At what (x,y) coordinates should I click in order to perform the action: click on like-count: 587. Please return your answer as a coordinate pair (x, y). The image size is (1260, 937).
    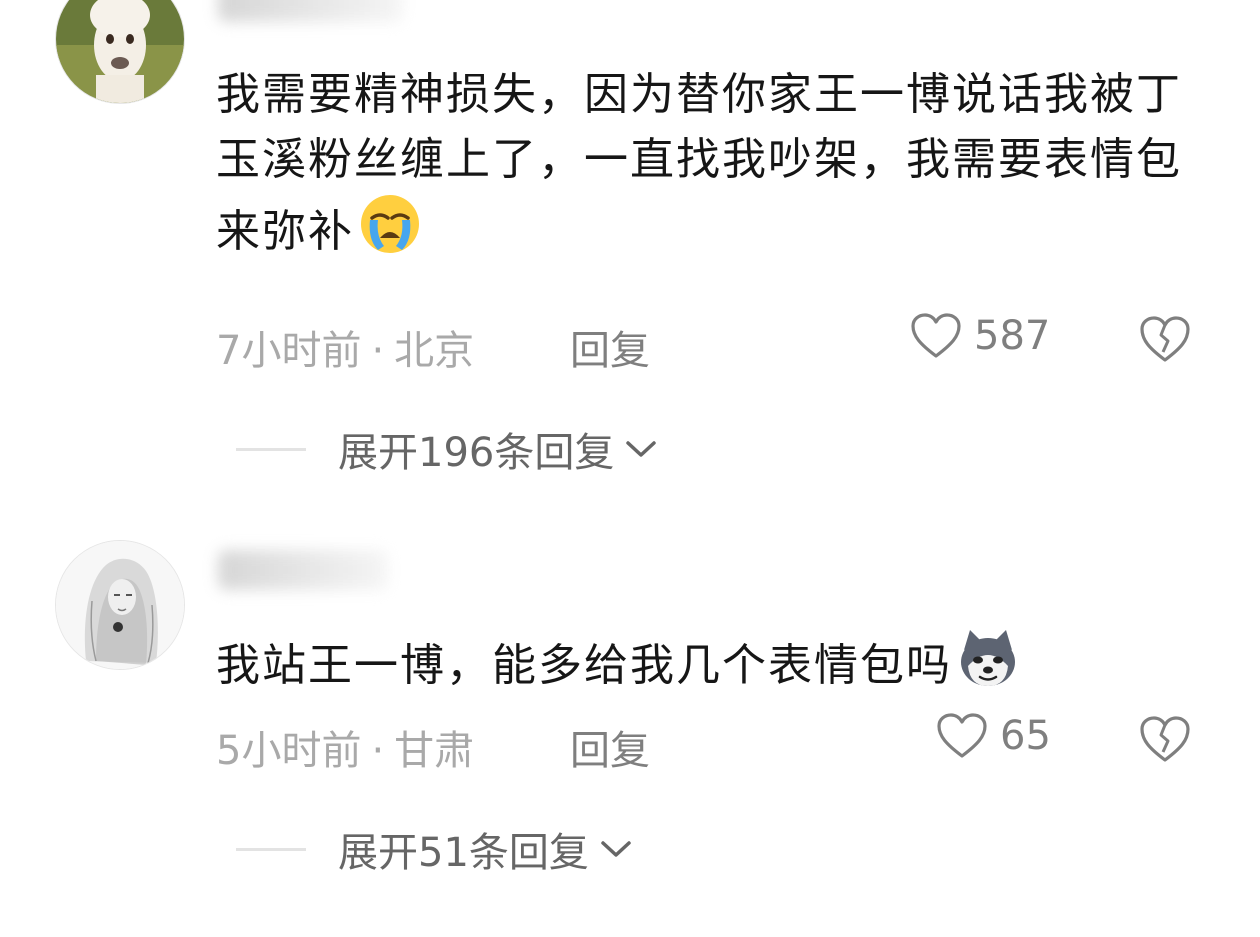
    Looking at the image, I should click on (1012, 336).